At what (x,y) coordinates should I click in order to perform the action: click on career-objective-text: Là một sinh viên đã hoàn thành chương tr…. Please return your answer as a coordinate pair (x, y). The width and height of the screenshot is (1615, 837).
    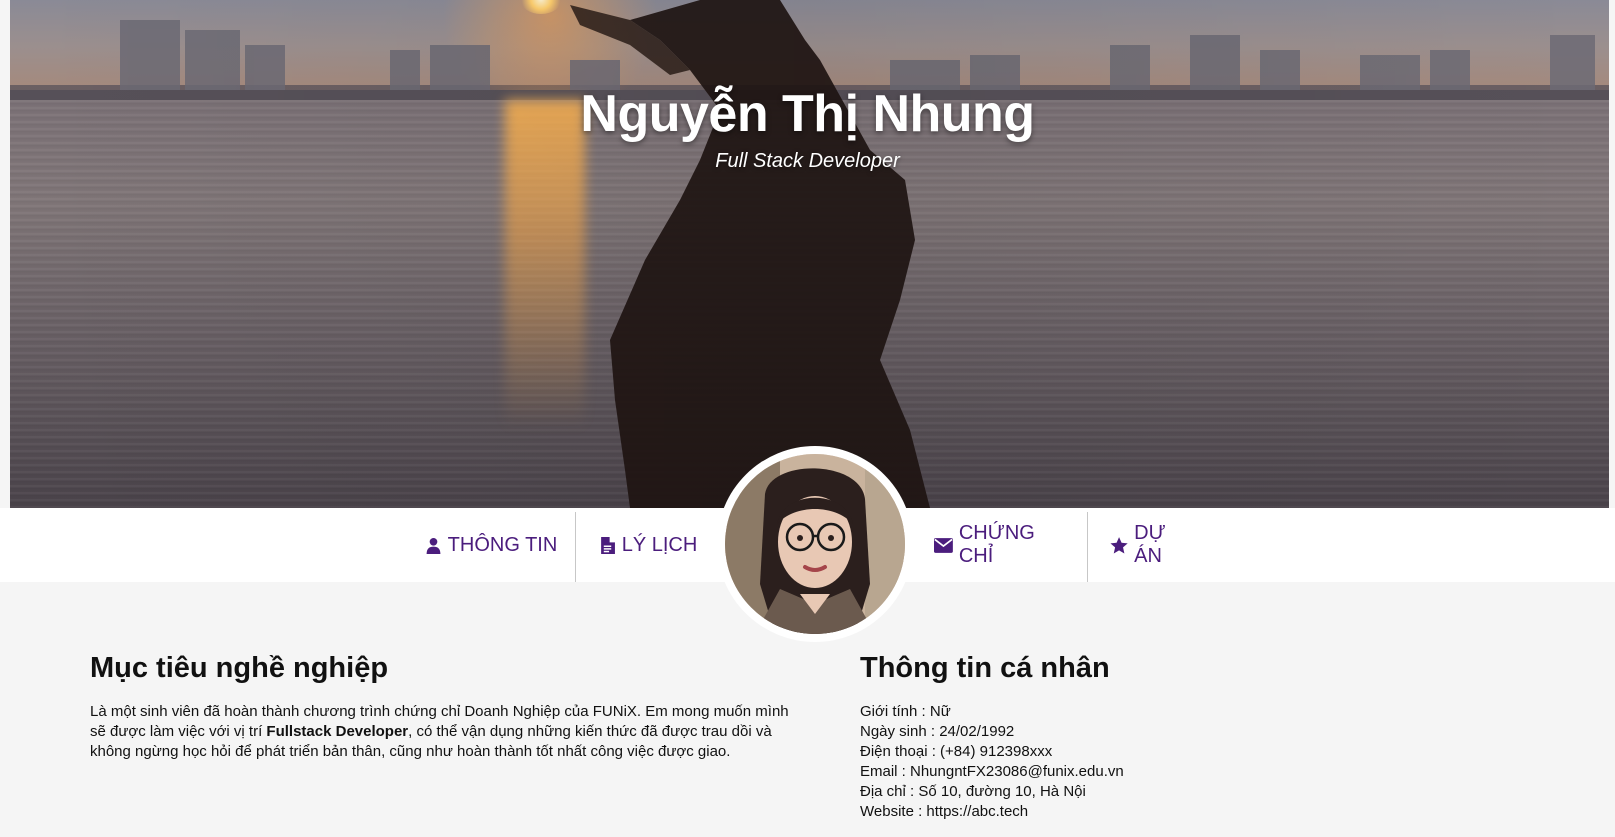
    Looking at the image, I should click on (440, 732).